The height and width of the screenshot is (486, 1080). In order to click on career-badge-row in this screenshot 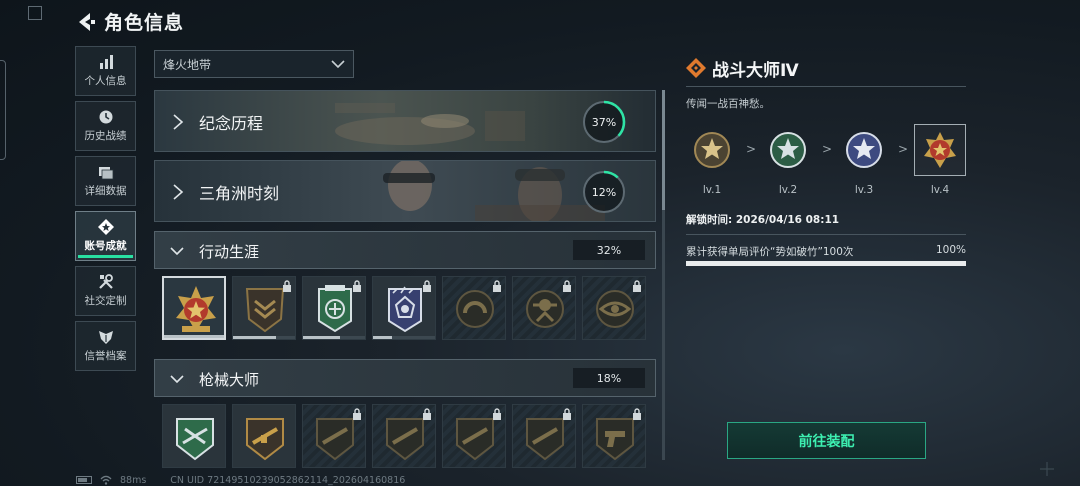, I will do `click(404, 308)`.